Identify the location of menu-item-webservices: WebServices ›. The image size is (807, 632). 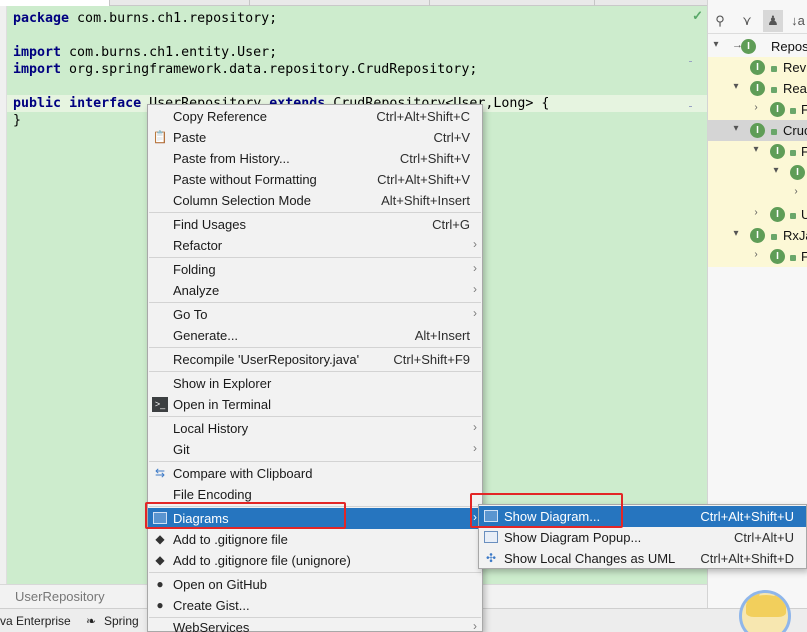
(315, 624).